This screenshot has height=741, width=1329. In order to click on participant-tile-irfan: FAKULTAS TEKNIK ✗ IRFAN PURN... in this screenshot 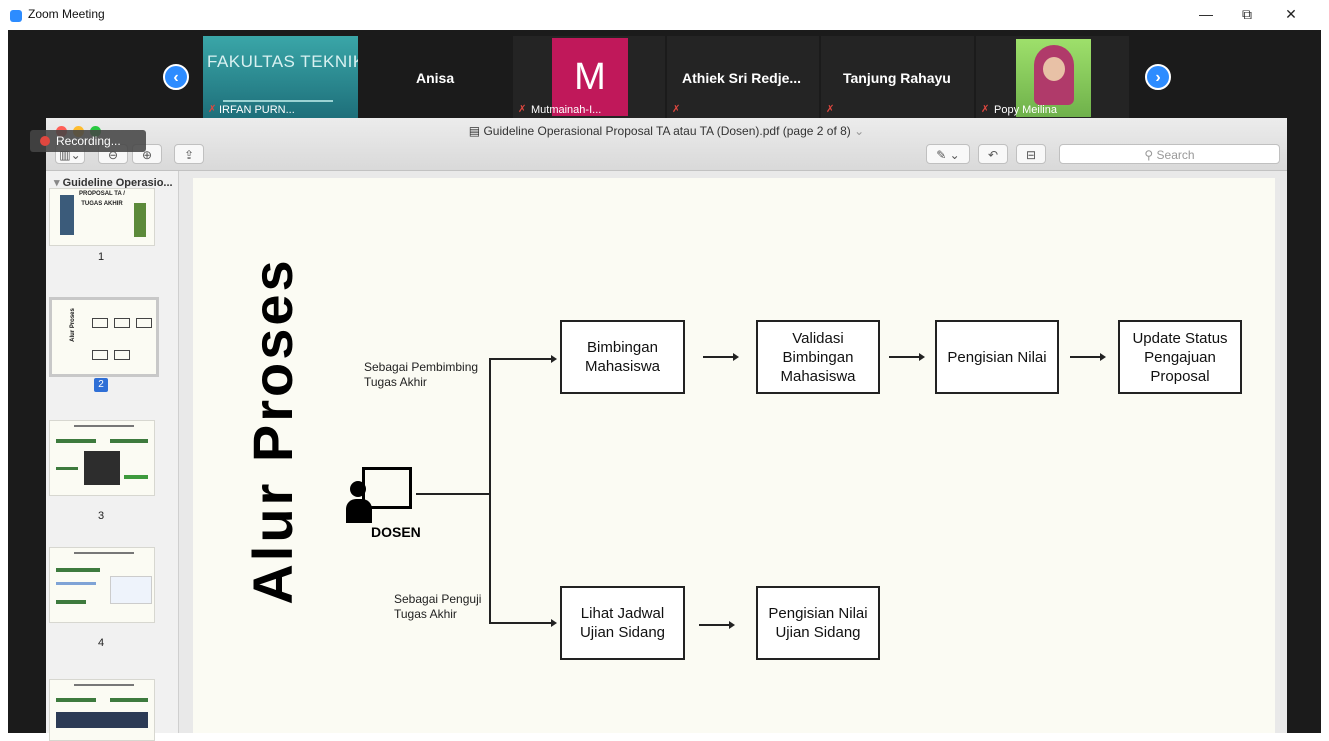, I will do `click(280, 77)`.